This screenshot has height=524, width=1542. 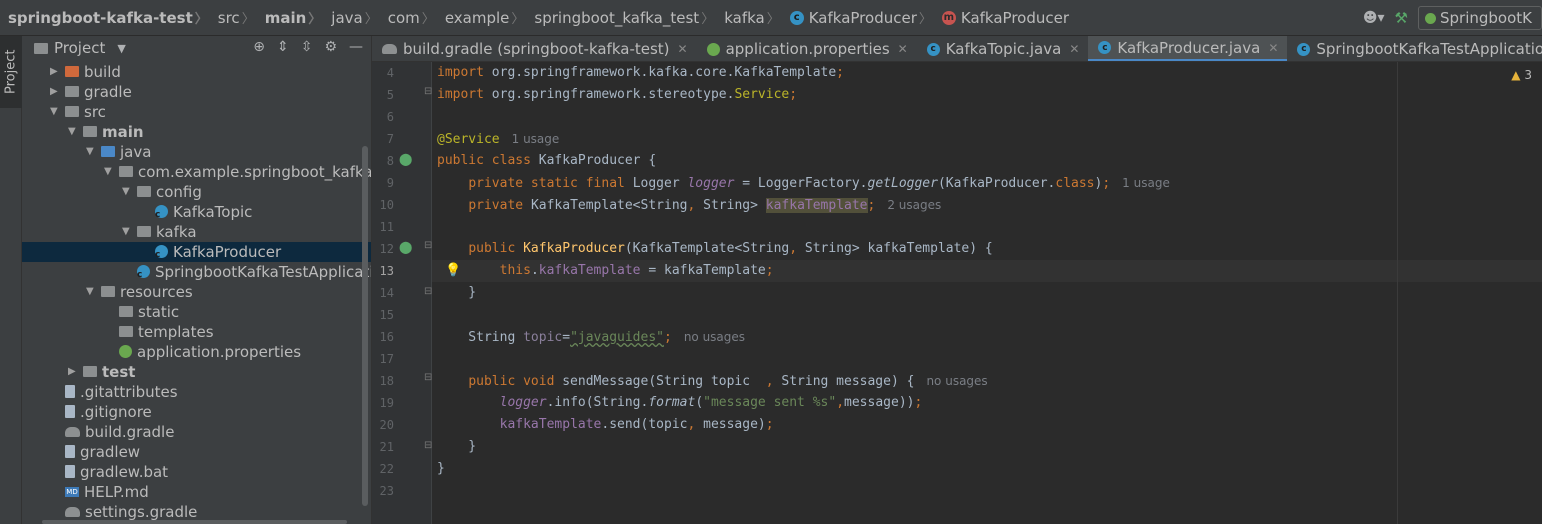 I want to click on line-number: 9, so click(x=390, y=183).